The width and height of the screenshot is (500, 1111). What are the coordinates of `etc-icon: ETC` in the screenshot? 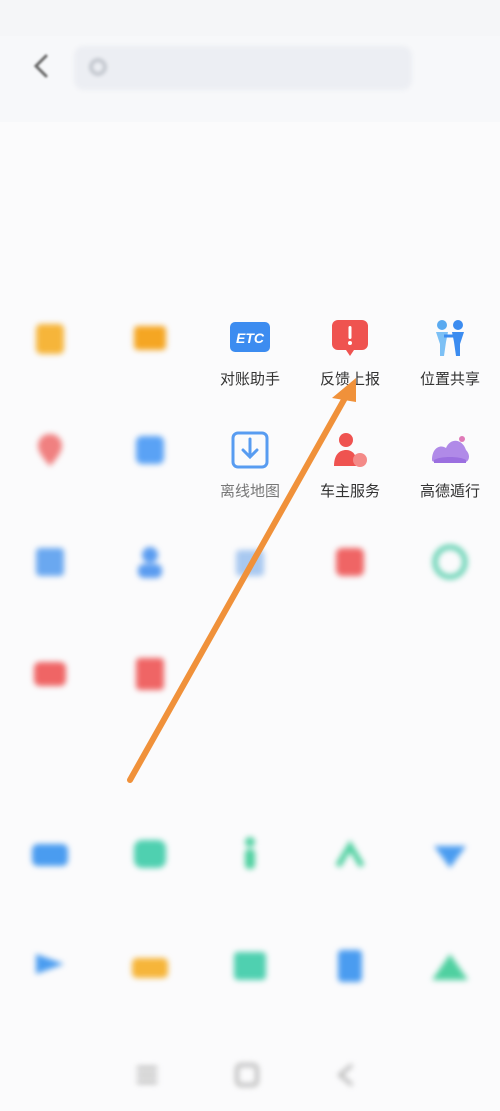 It's located at (250, 337).